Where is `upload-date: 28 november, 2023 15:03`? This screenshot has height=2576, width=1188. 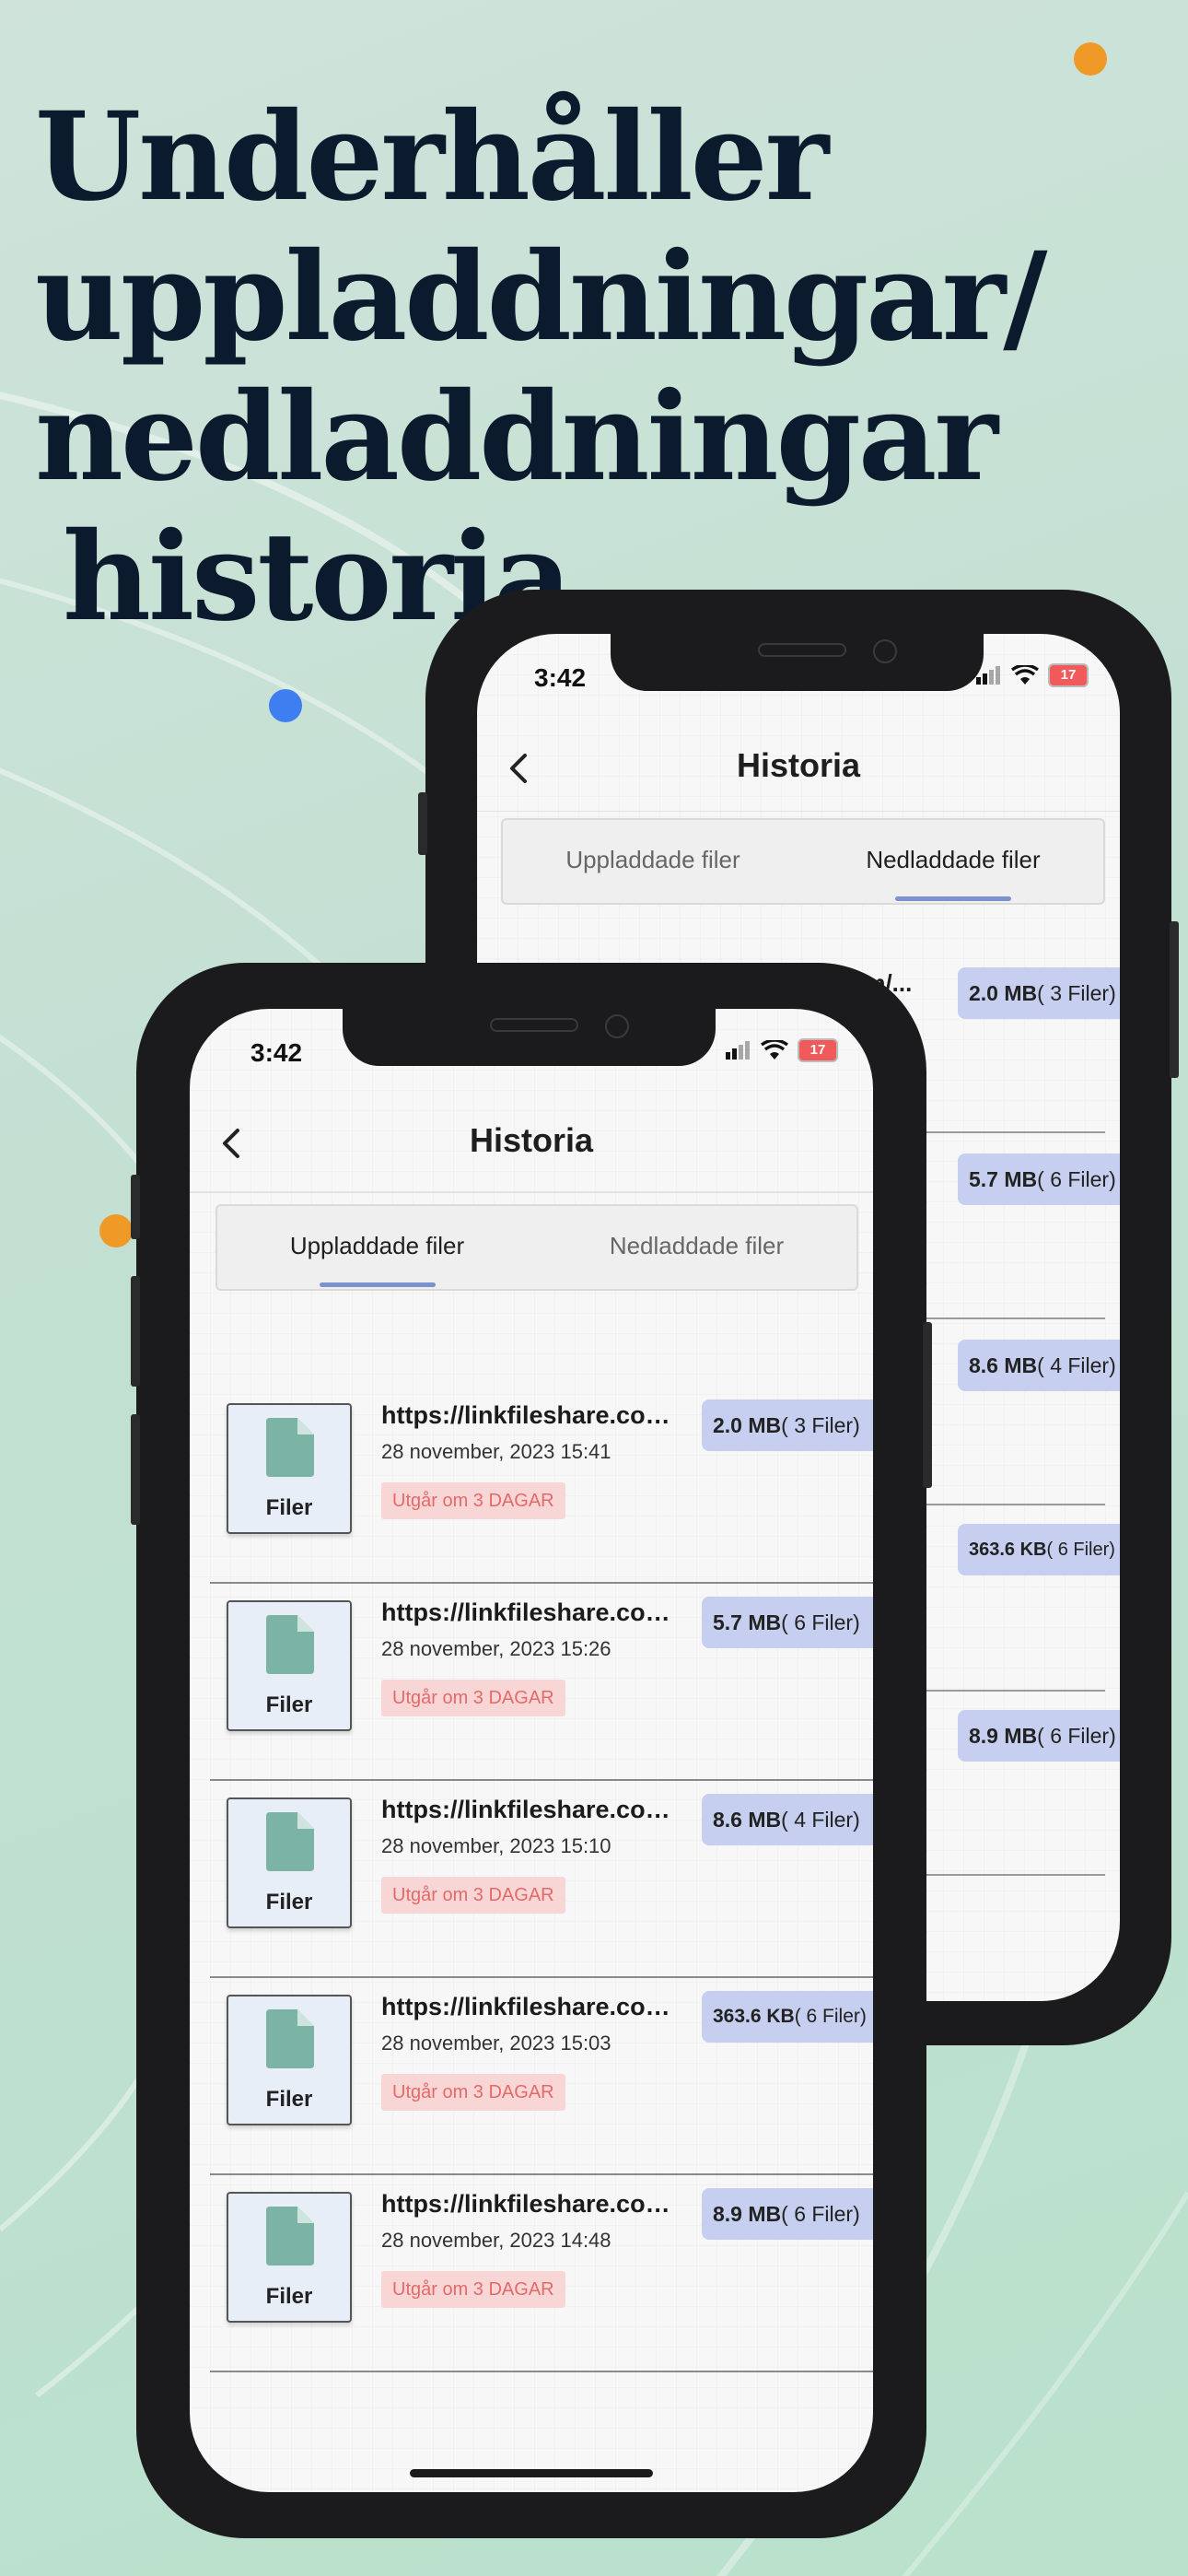
upload-date: 28 november, 2023 15:03 is located at coordinates (496, 2044).